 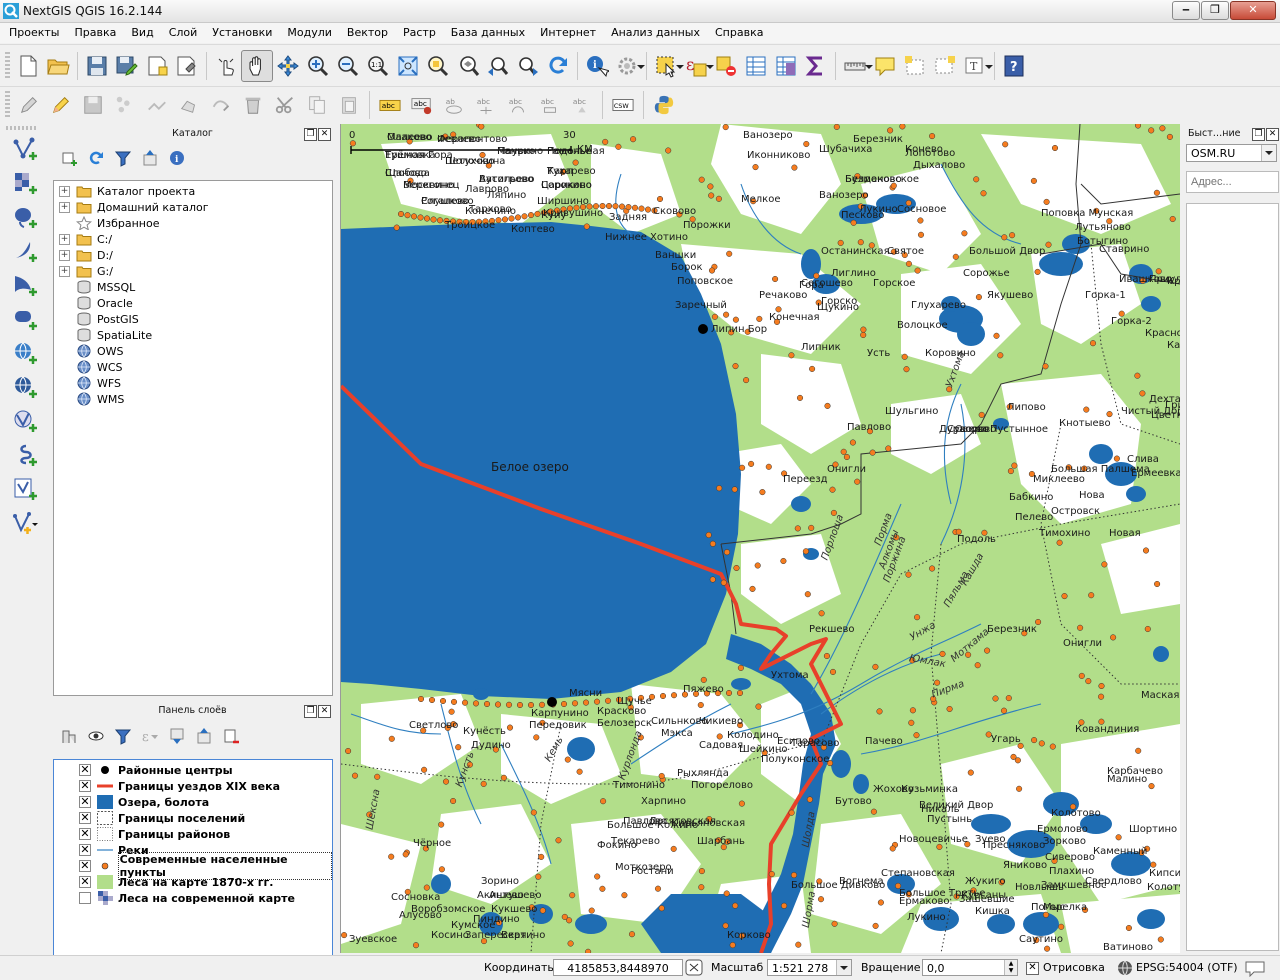 I want to click on select-features-button, so click(x=667, y=66).